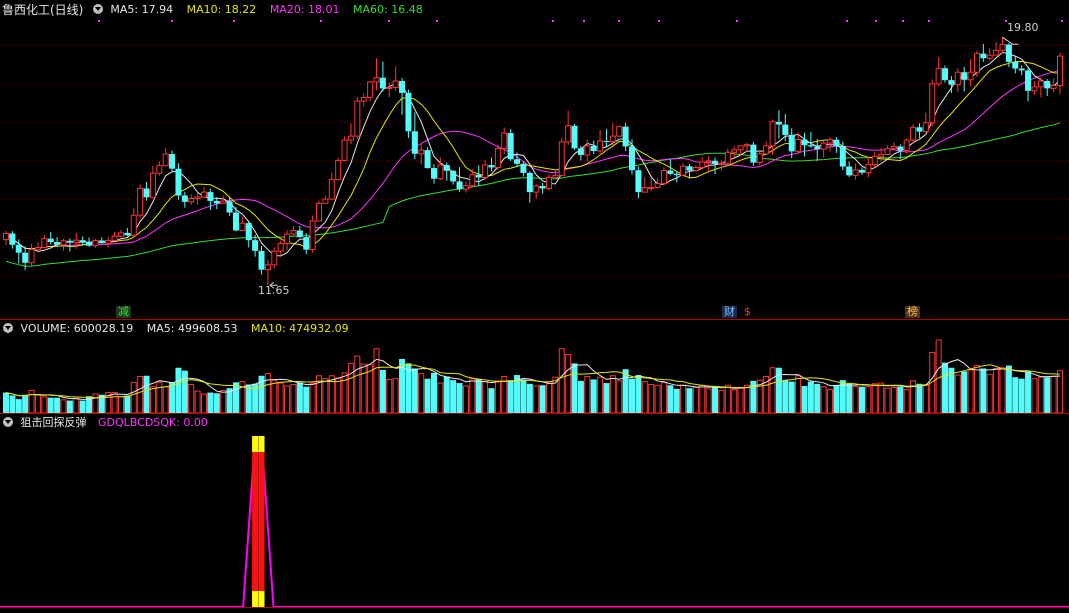  I want to click on event-marker-finance: 财, so click(729, 312).